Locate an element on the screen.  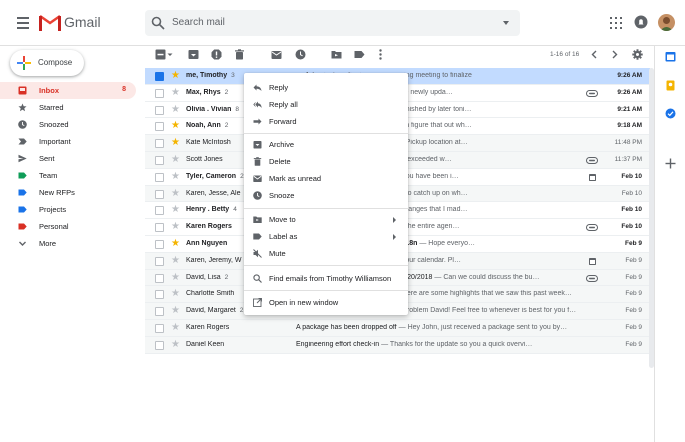
newer-chevron-left-icon is located at coordinates (594, 54).